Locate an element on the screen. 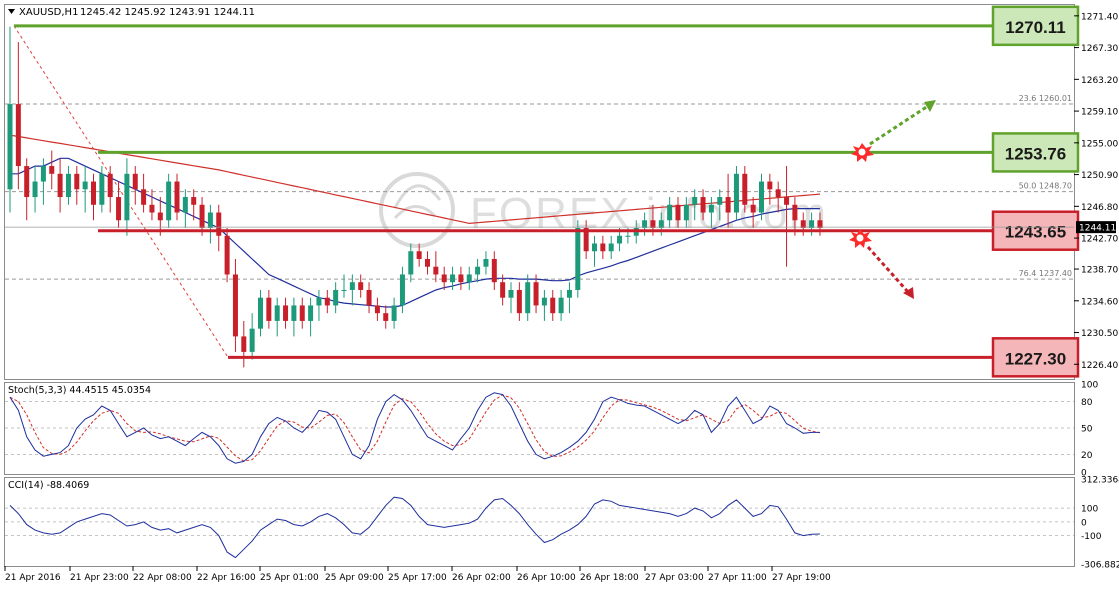  fibo-label: 76.4 1237.40 is located at coordinates (1045, 273).